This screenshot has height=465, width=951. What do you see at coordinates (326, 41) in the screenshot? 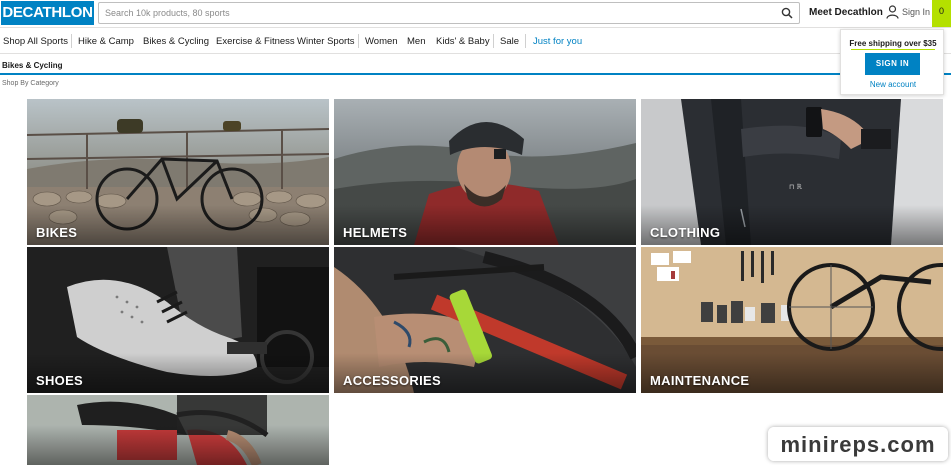
I see `nav-winter-sports: Winter Sports` at bounding box center [326, 41].